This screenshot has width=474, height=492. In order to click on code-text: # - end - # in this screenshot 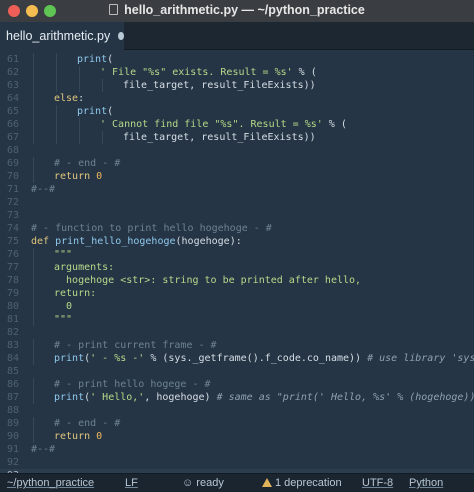, I will do `click(87, 163)`.